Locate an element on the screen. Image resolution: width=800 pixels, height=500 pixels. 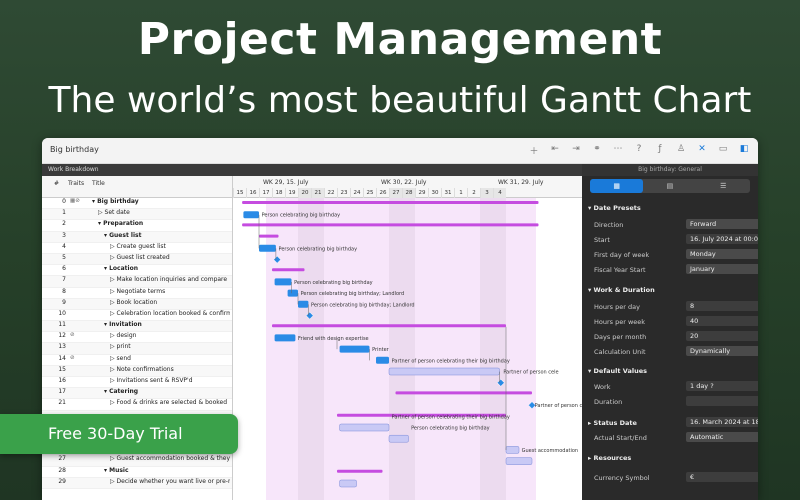
outline-row: 1 ▷ Set date is located at coordinates (137, 215).